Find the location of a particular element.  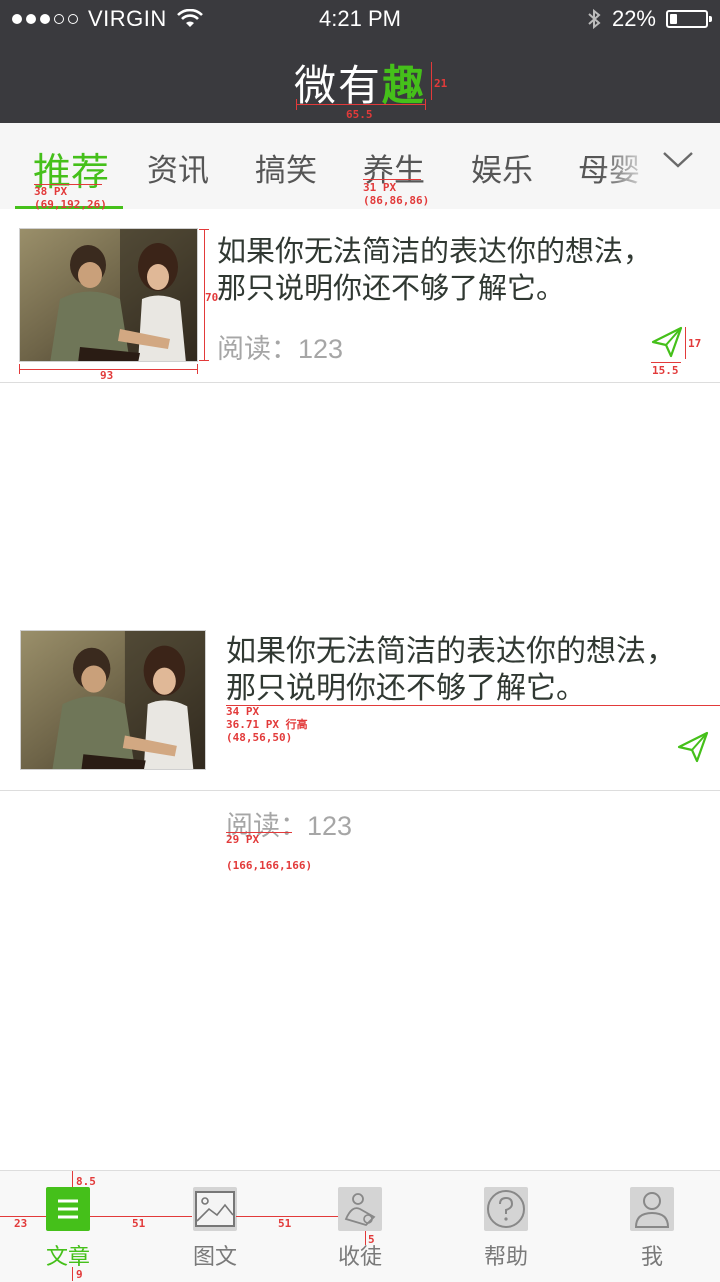

ann-share-height: 17 is located at coordinates (695, 343).